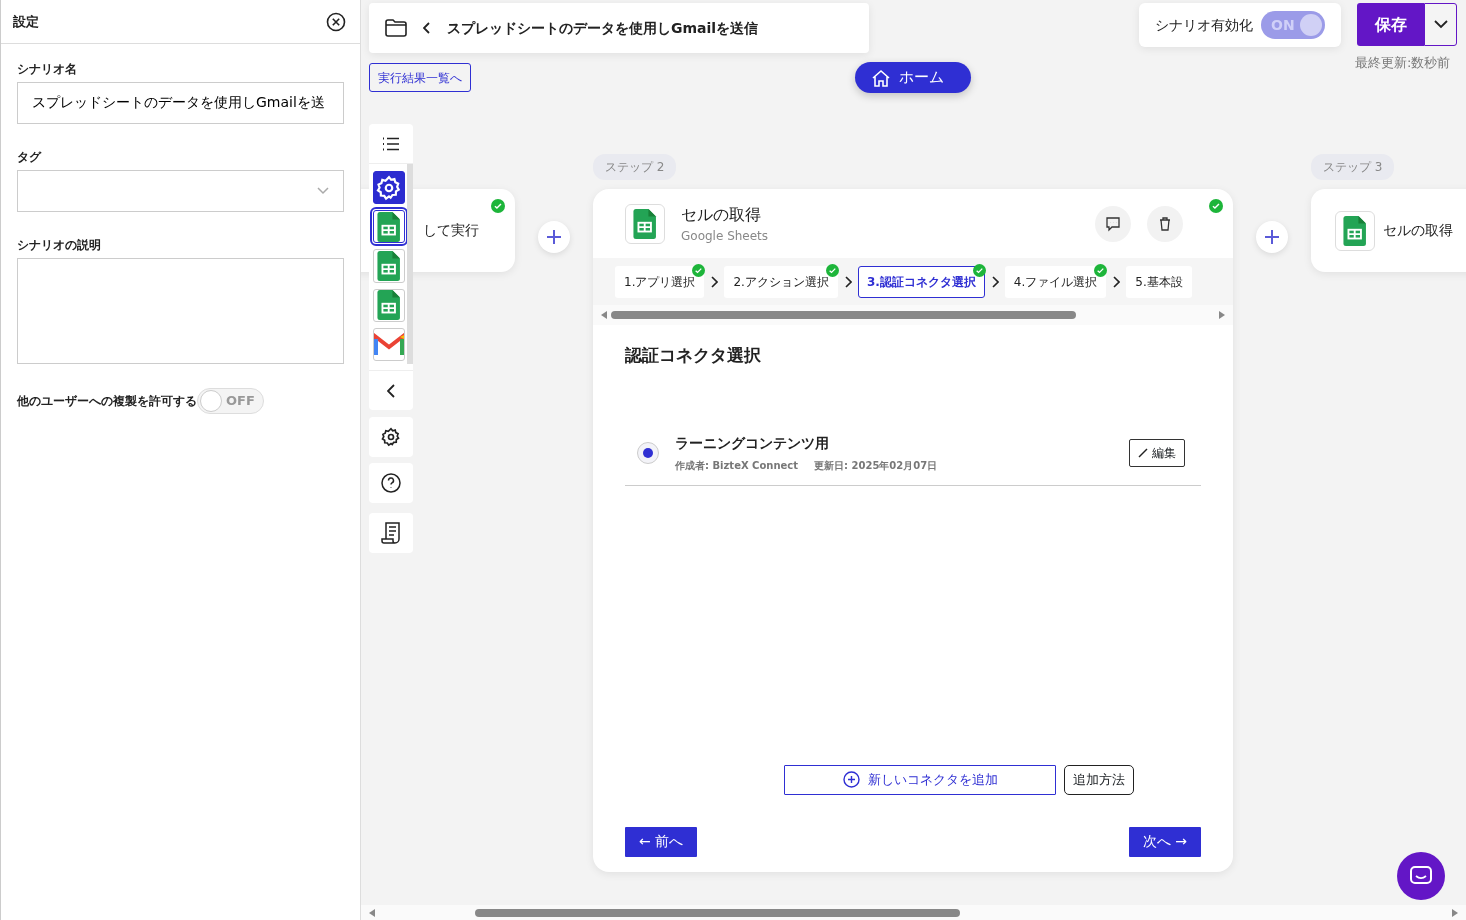 This screenshot has height=920, width=1466. Describe the element at coordinates (876, 465) in the screenshot. I see `connector-meta: 更新日: 2025年02月07日` at that location.